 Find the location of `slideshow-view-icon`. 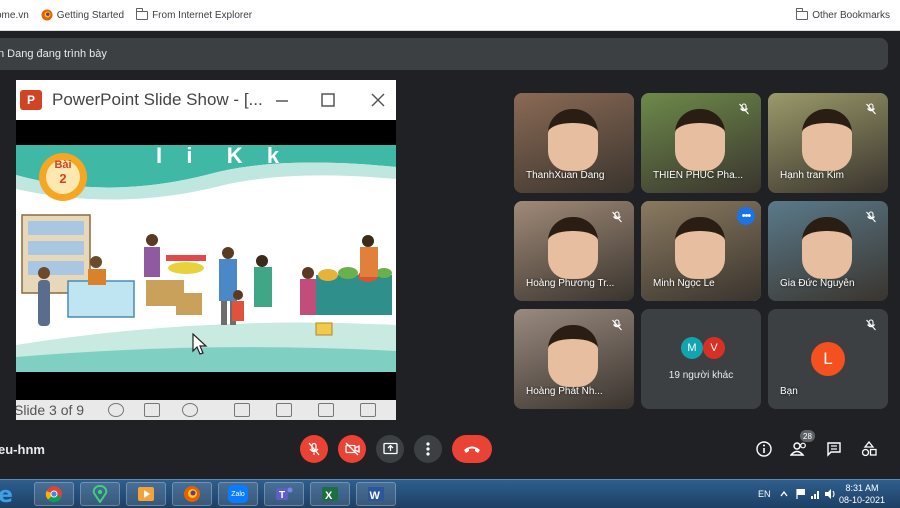

slideshow-view-icon is located at coordinates (368, 410).